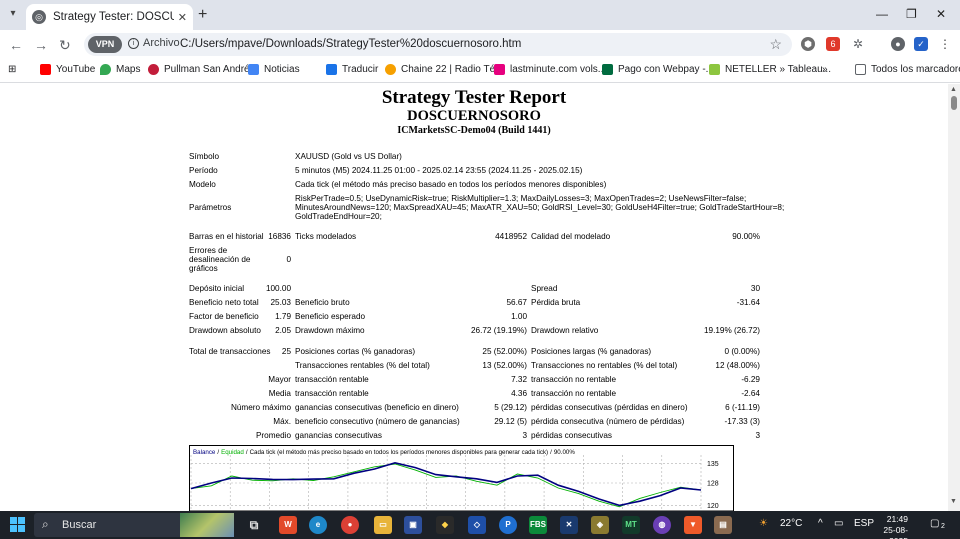 The height and width of the screenshot is (539, 960). Describe the element at coordinates (808, 44) in the screenshot. I see `extension-icon: ⬢` at that location.